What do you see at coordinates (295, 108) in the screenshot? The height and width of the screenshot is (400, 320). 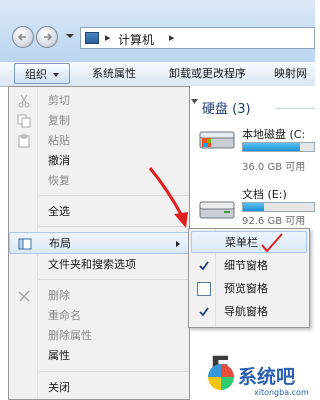 I see `section-divider` at bounding box center [295, 108].